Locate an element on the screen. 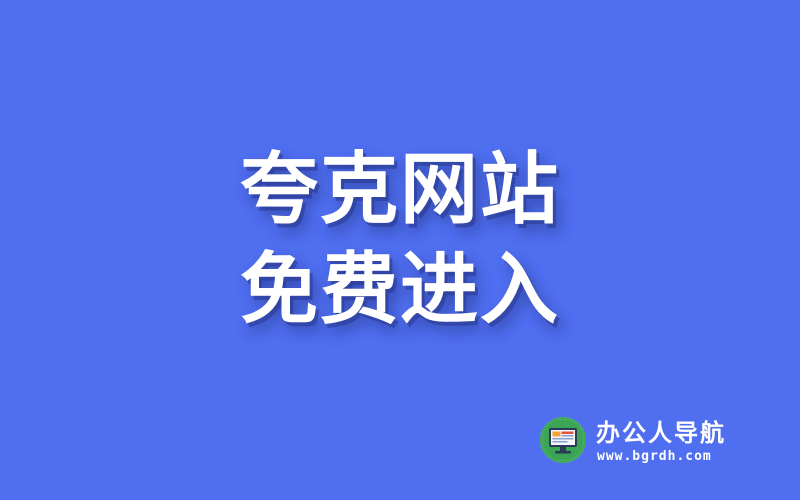  brand-badge: 办公人导航 www.bgrdh.com is located at coordinates (660, 442).